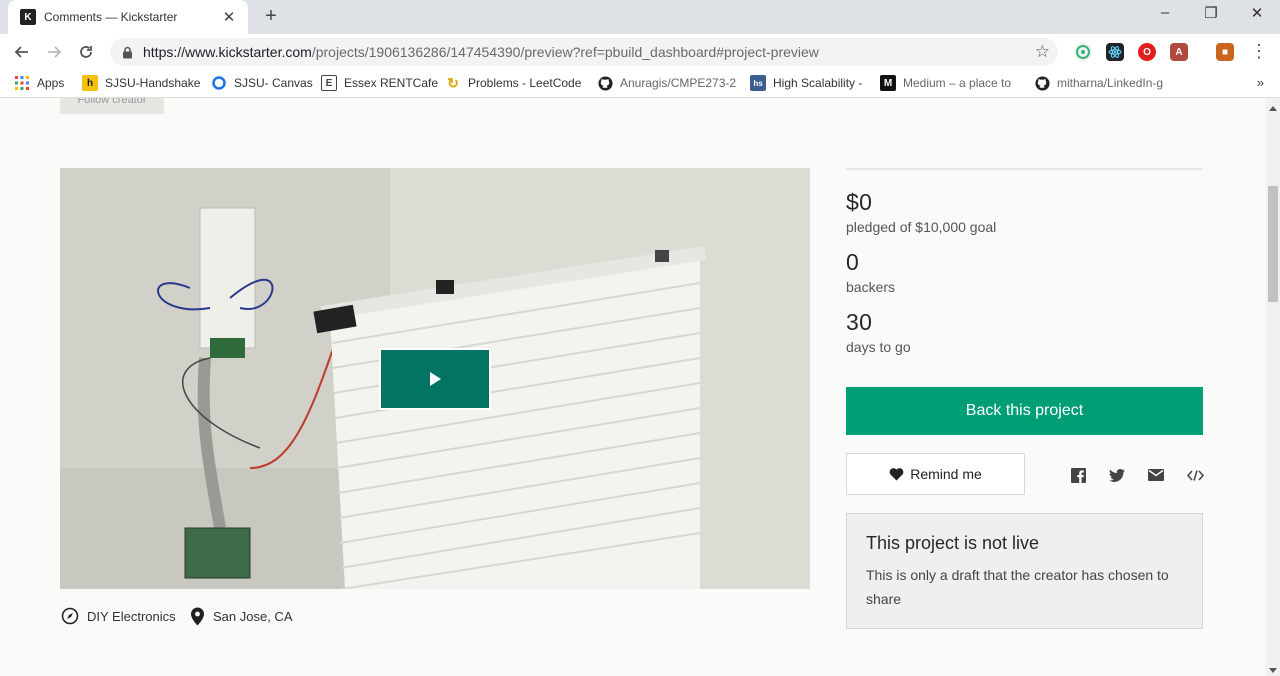 This screenshot has height=676, width=1280. Describe the element at coordinates (1273, 244) in the screenshot. I see `scrollbar-thumb` at that location.